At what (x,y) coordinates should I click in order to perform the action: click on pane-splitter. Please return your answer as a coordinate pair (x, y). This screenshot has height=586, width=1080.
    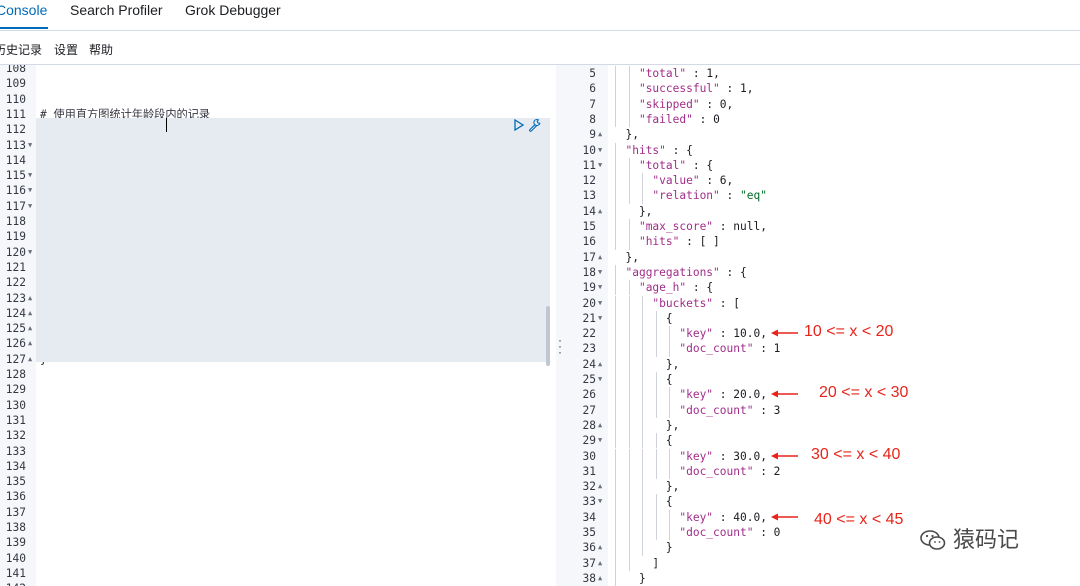
    Looking at the image, I should click on (561, 325).